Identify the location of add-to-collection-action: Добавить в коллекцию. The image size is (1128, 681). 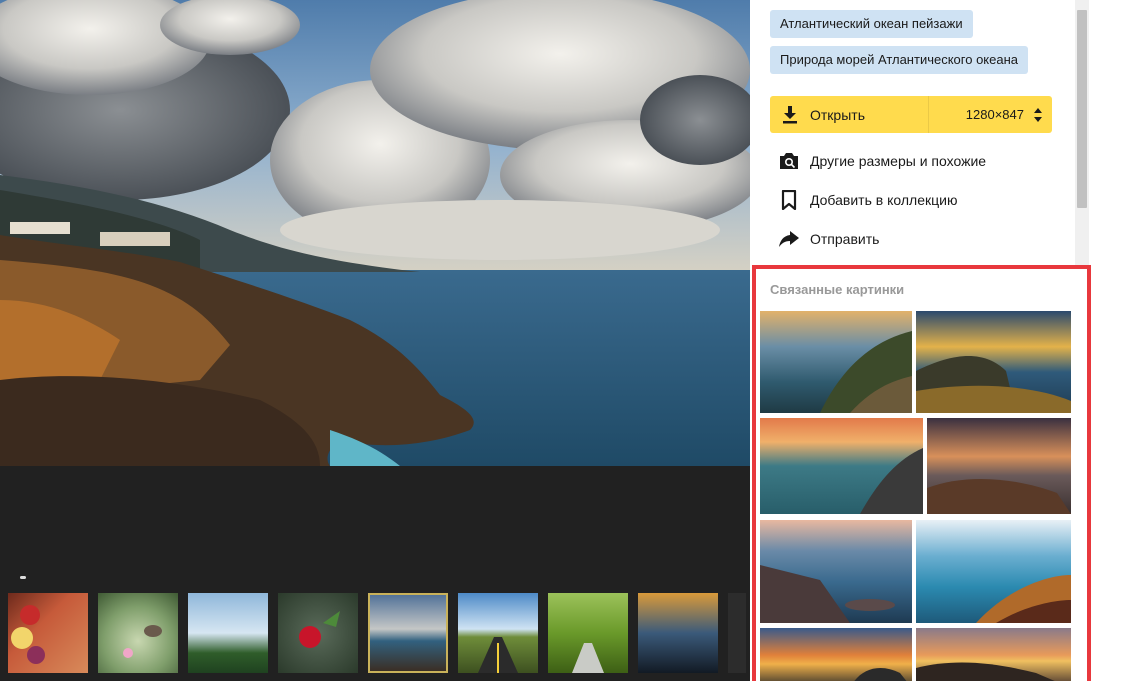
(867, 200).